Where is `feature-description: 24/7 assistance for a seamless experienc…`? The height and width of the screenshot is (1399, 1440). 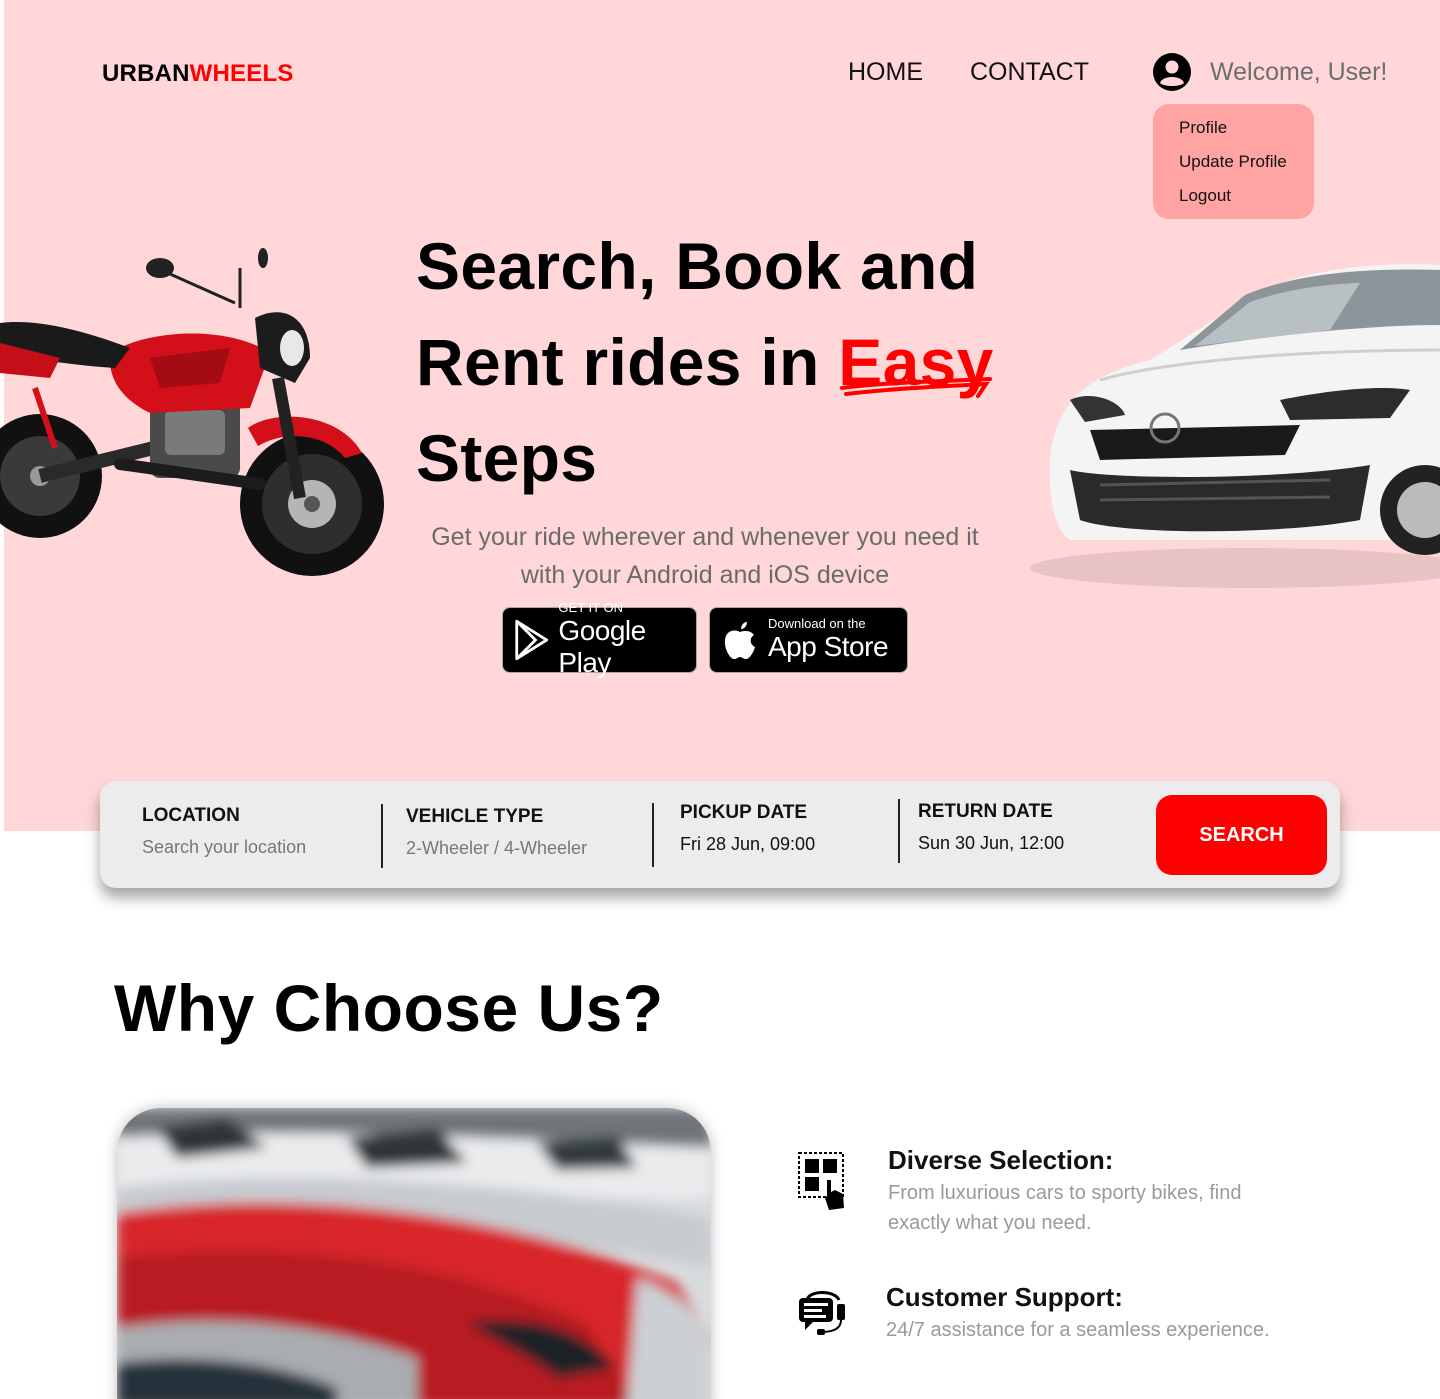
feature-description: 24/7 assistance for a seamless experienc… is located at coordinates (1078, 1330).